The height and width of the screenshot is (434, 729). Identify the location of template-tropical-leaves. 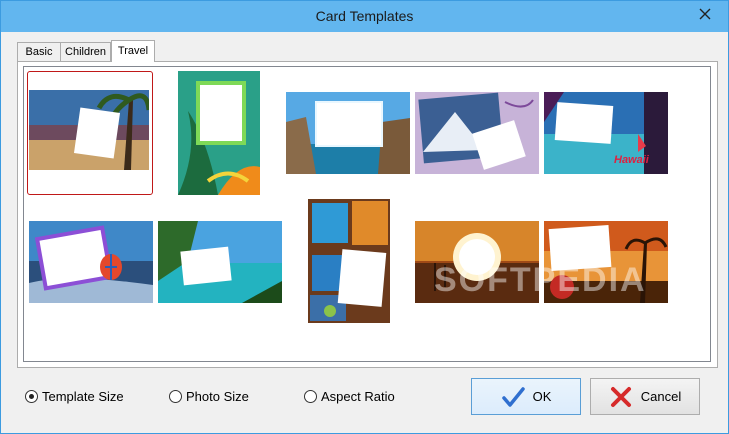
(219, 133).